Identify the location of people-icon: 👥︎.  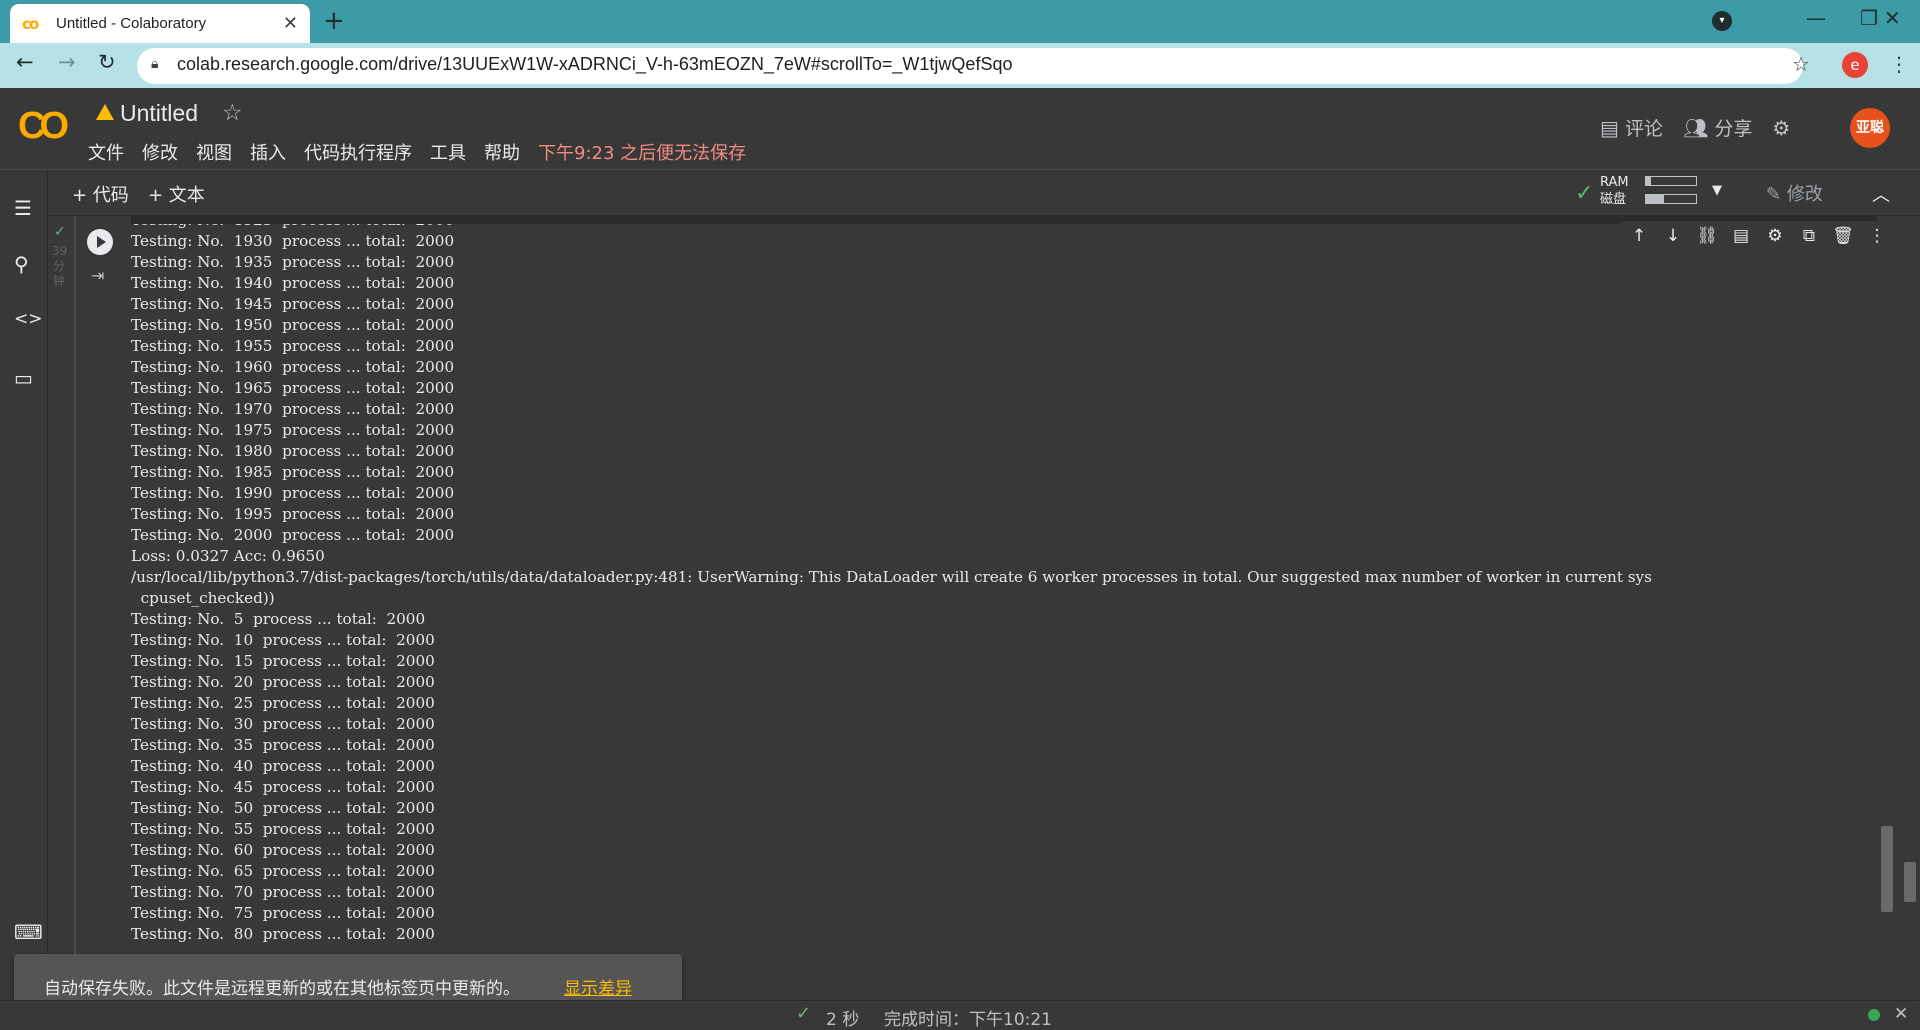
(1695, 128).